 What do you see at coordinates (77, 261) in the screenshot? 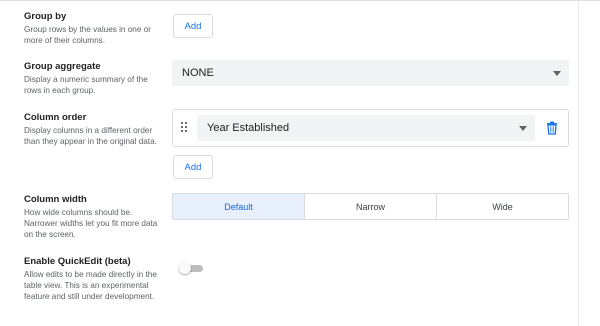
I see `quick-edit-title: Enable QuickEdit (beta)` at bounding box center [77, 261].